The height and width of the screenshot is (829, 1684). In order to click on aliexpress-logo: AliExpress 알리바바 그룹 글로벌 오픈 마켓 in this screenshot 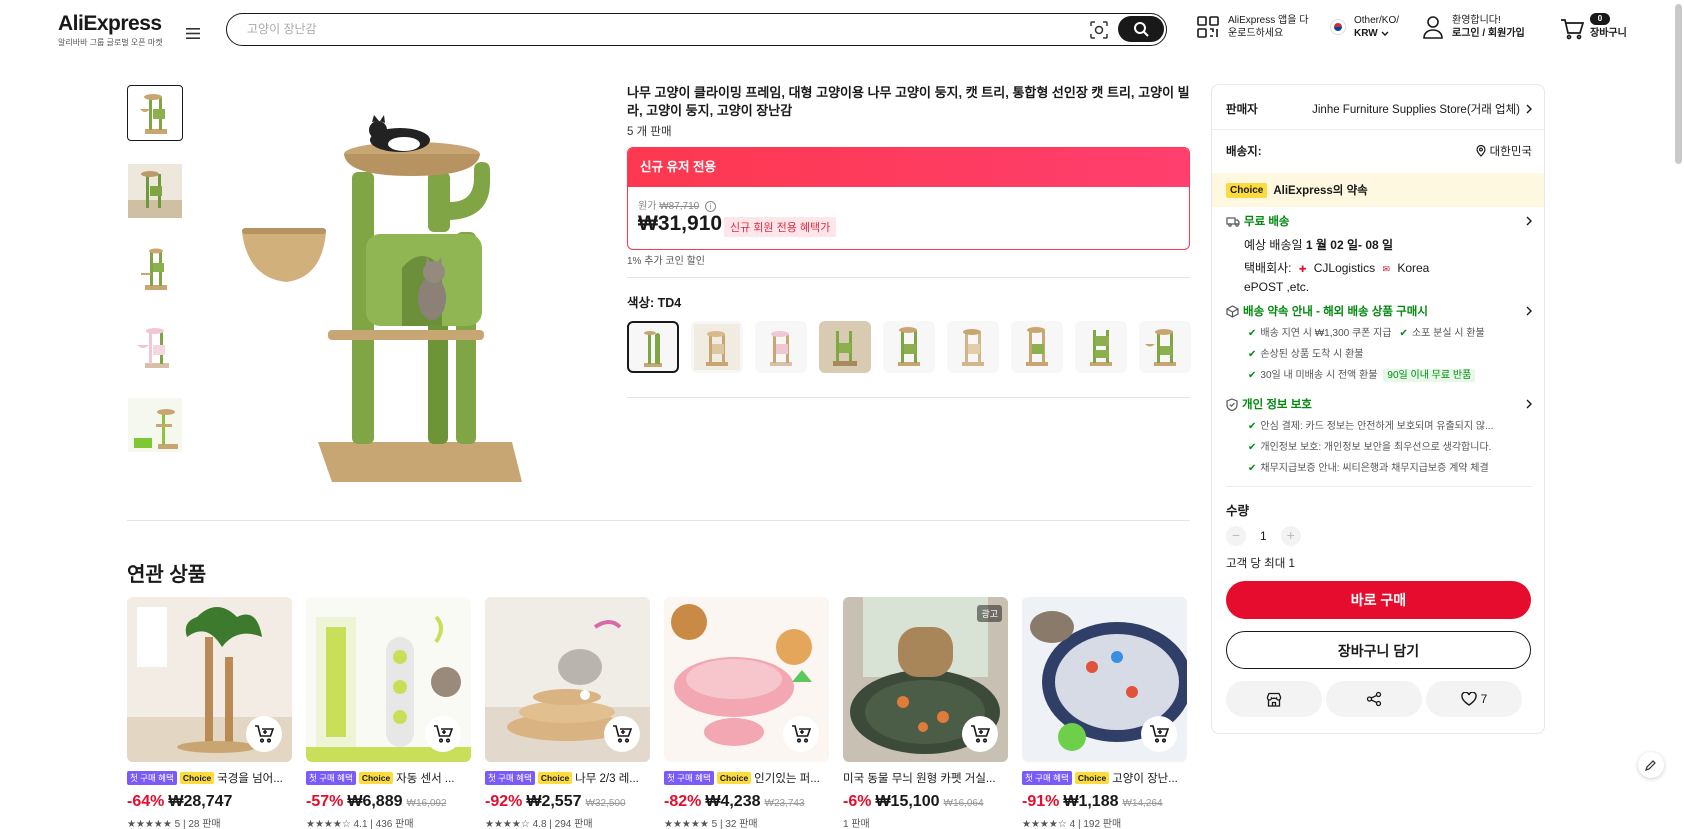, I will do `click(110, 30)`.